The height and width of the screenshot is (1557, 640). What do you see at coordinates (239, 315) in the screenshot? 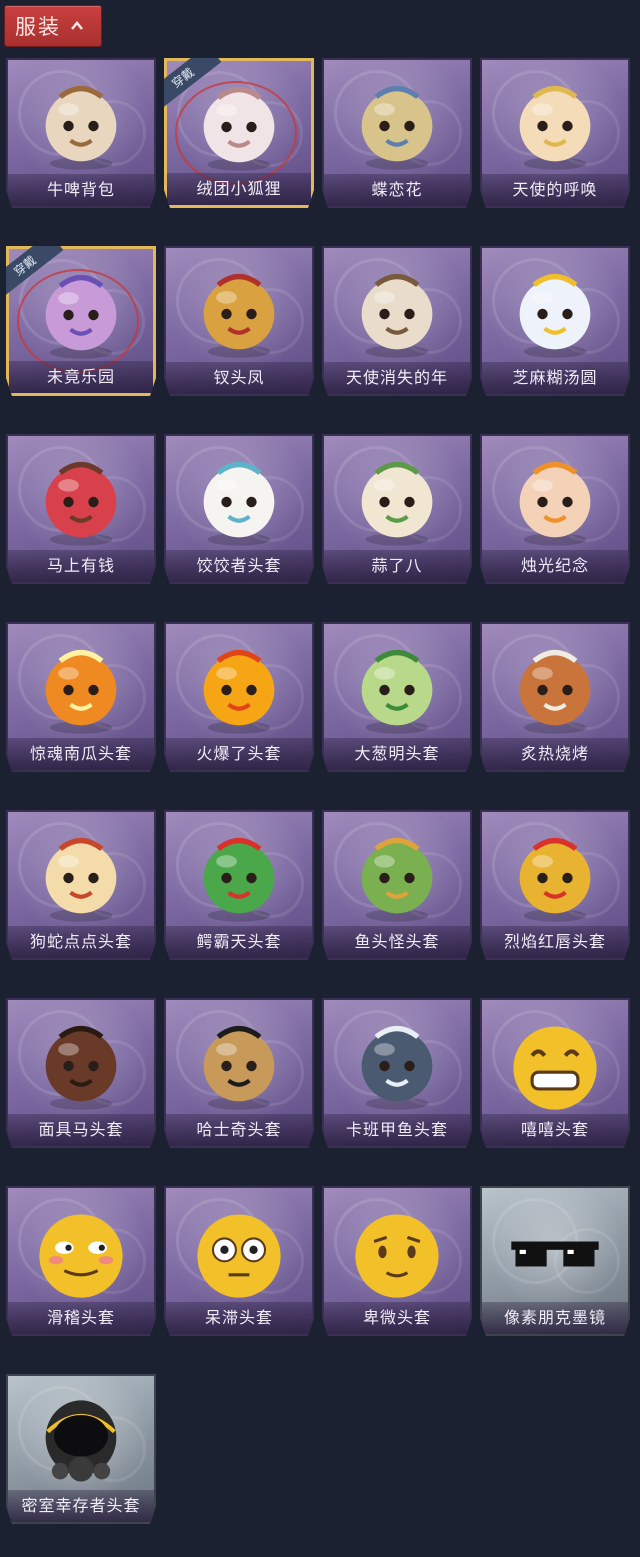
I see `phoenix-crown-doll-icon` at bounding box center [239, 315].